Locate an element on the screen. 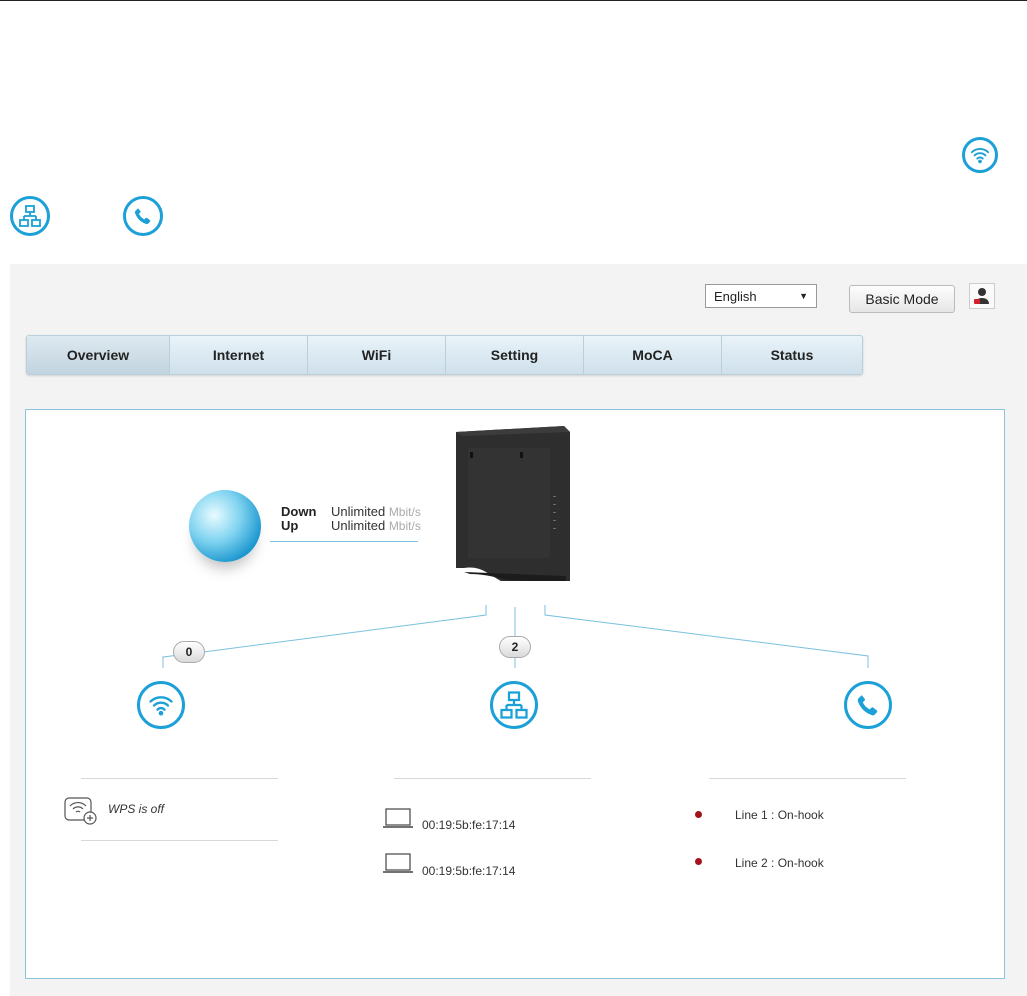  tab-status: Status is located at coordinates (792, 355).